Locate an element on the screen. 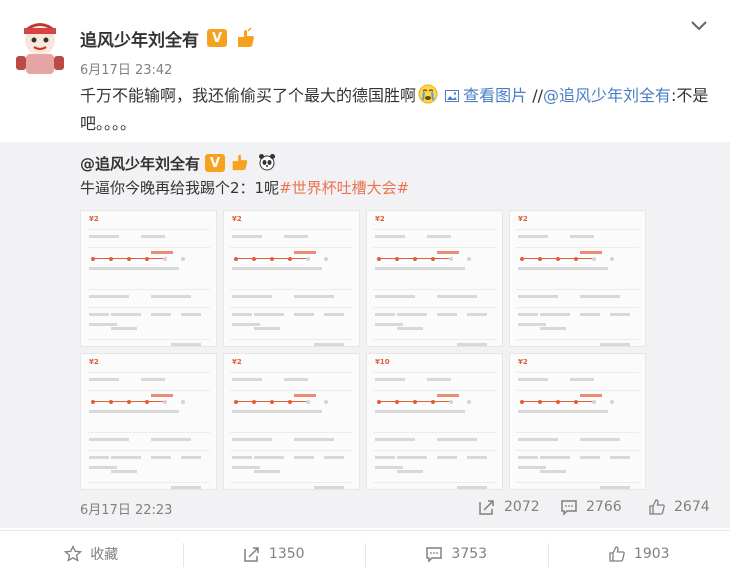 The image size is (730, 577). crying-face-emoji-icon is located at coordinates (428, 94).